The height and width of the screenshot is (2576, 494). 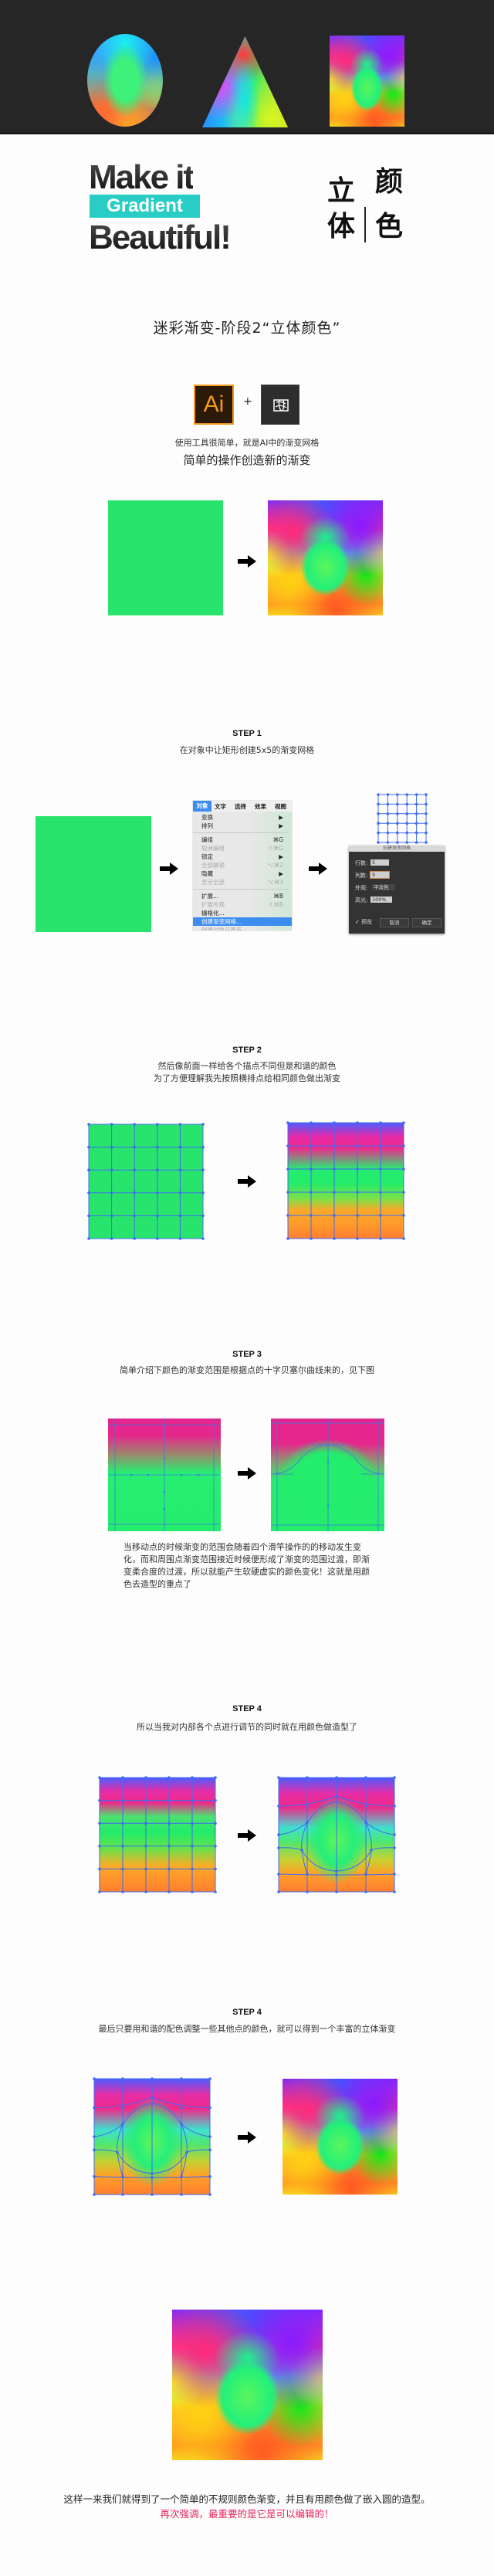 I want to click on rows-label: 行数:, so click(x=361, y=863).